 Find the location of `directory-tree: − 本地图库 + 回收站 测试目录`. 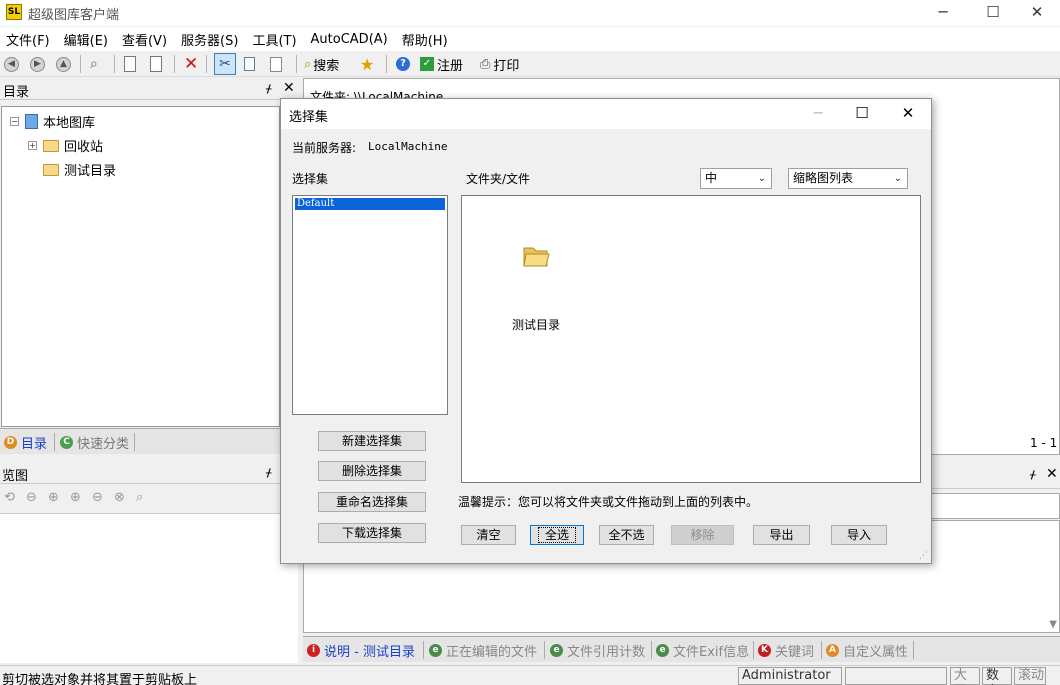

directory-tree: − 本地图库 + 回收站 测试目录 is located at coordinates (140, 266).